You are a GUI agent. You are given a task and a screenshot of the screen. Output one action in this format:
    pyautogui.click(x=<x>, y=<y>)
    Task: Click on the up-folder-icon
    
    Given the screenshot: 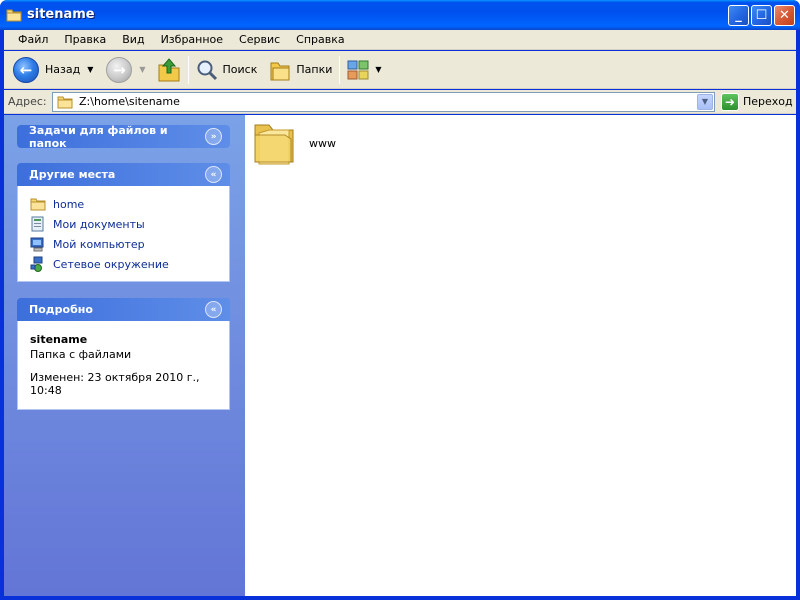 What is the action you would take?
    pyautogui.click(x=169, y=69)
    